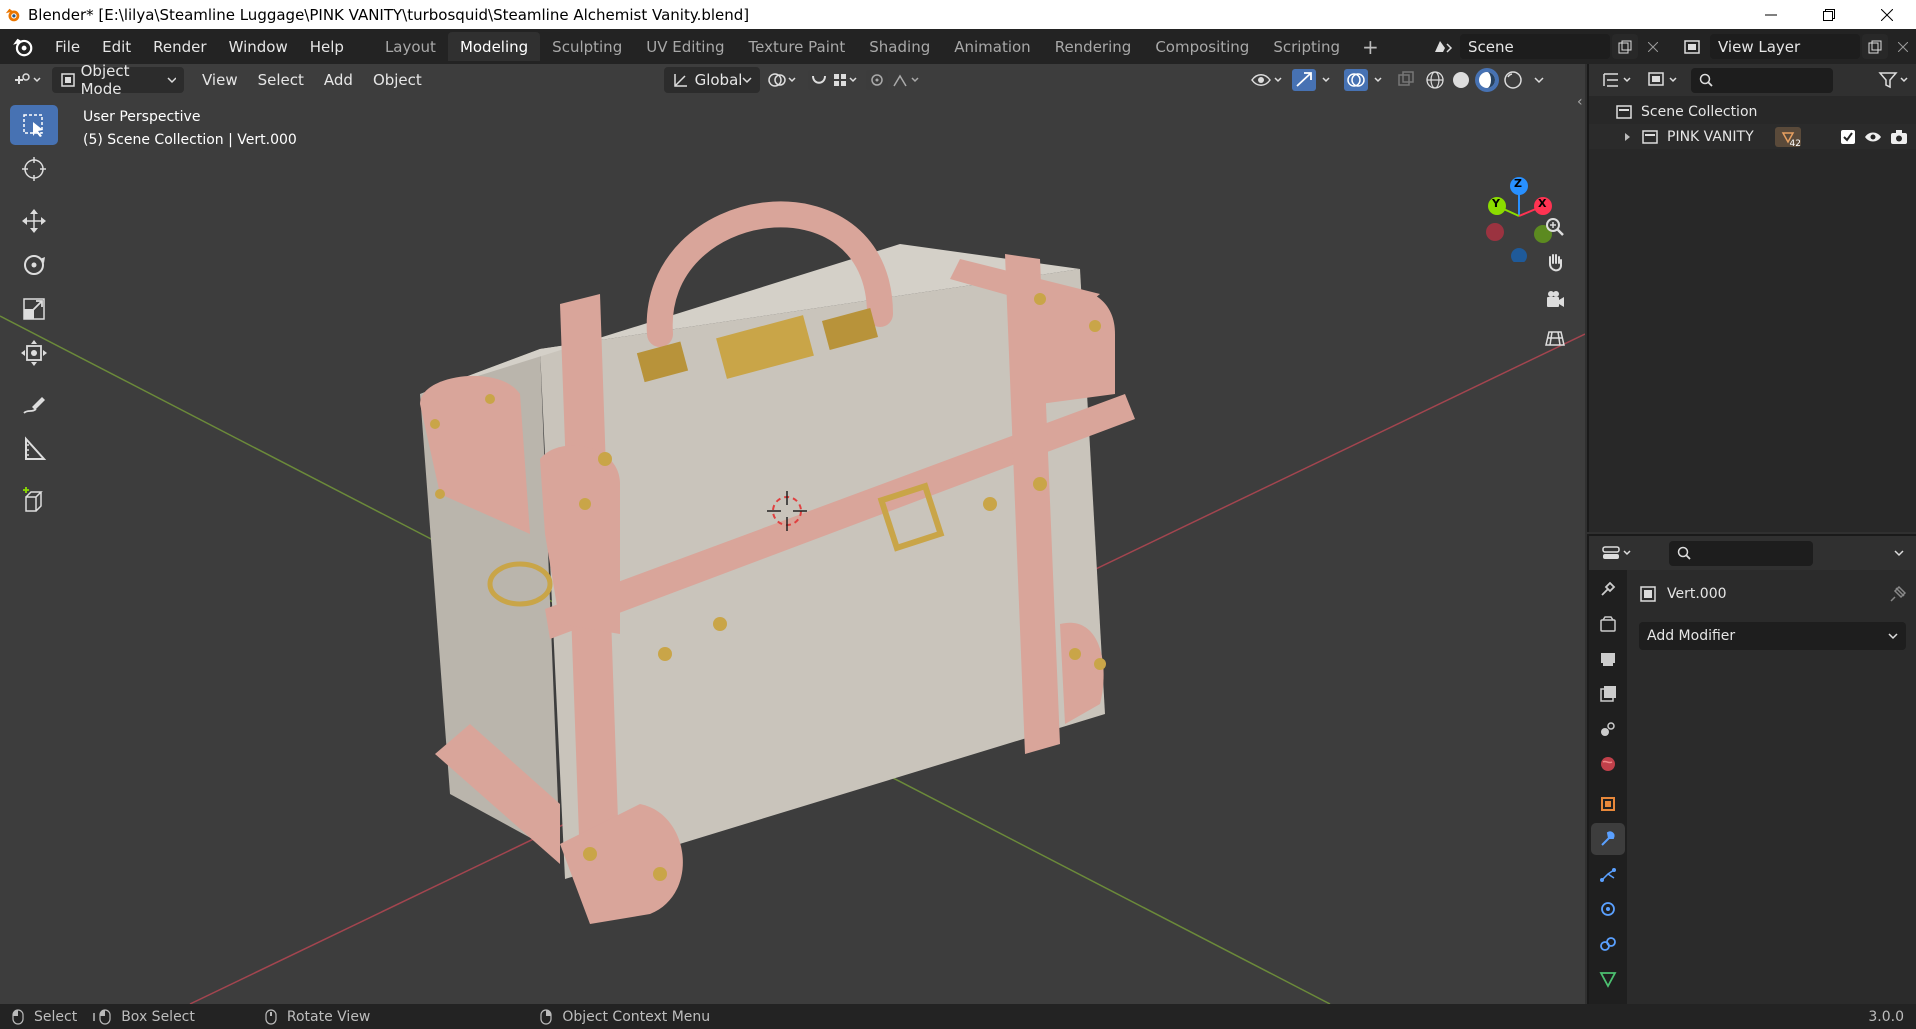 Image resolution: width=1916 pixels, height=1029 pixels. Describe the element at coordinates (1202, 46) in the screenshot. I see `tab-compositing: Compositing` at that location.